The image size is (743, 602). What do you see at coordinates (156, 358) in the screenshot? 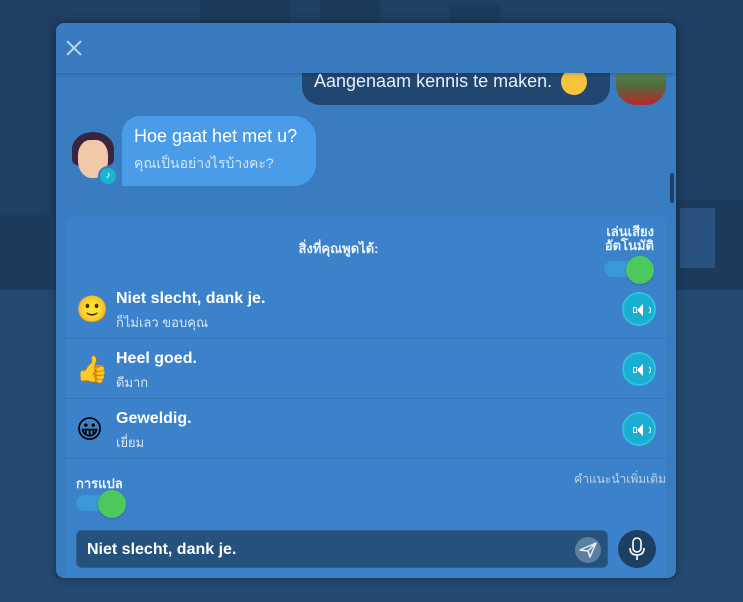
I see `option-text: Heel goed.` at bounding box center [156, 358].